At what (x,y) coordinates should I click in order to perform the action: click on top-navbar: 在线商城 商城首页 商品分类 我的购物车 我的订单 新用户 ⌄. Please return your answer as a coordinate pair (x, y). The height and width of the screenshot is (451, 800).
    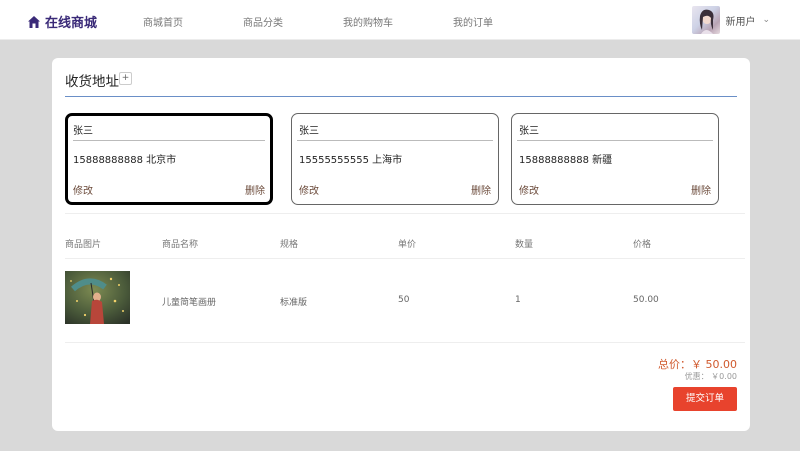
    Looking at the image, I should click on (400, 20).